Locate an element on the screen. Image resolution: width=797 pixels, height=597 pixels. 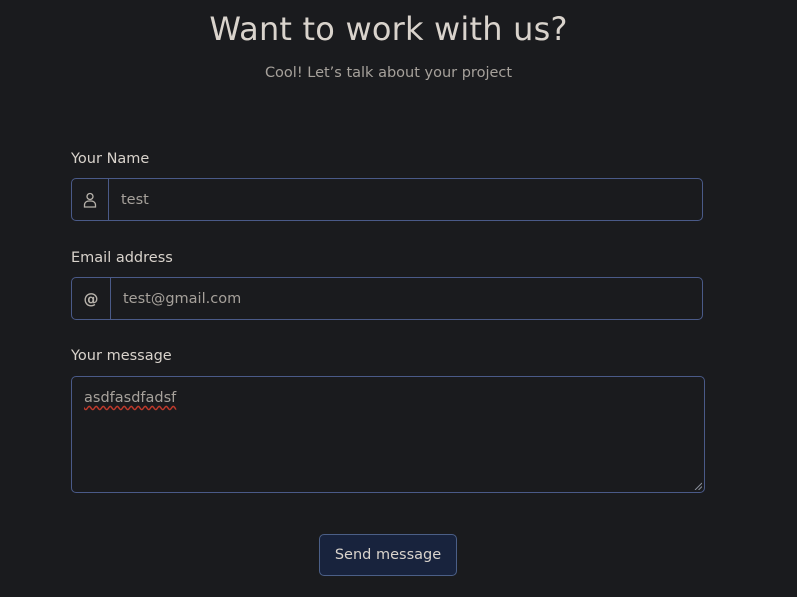
name-field-group: test is located at coordinates (387, 199).